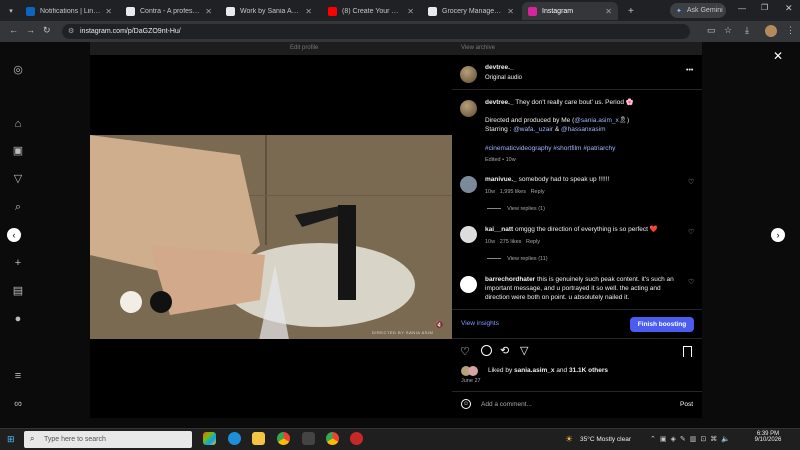 The image size is (800, 450). What do you see at coordinates (18, 179) in the screenshot?
I see `send-icon: ▽` at bounding box center [18, 179].